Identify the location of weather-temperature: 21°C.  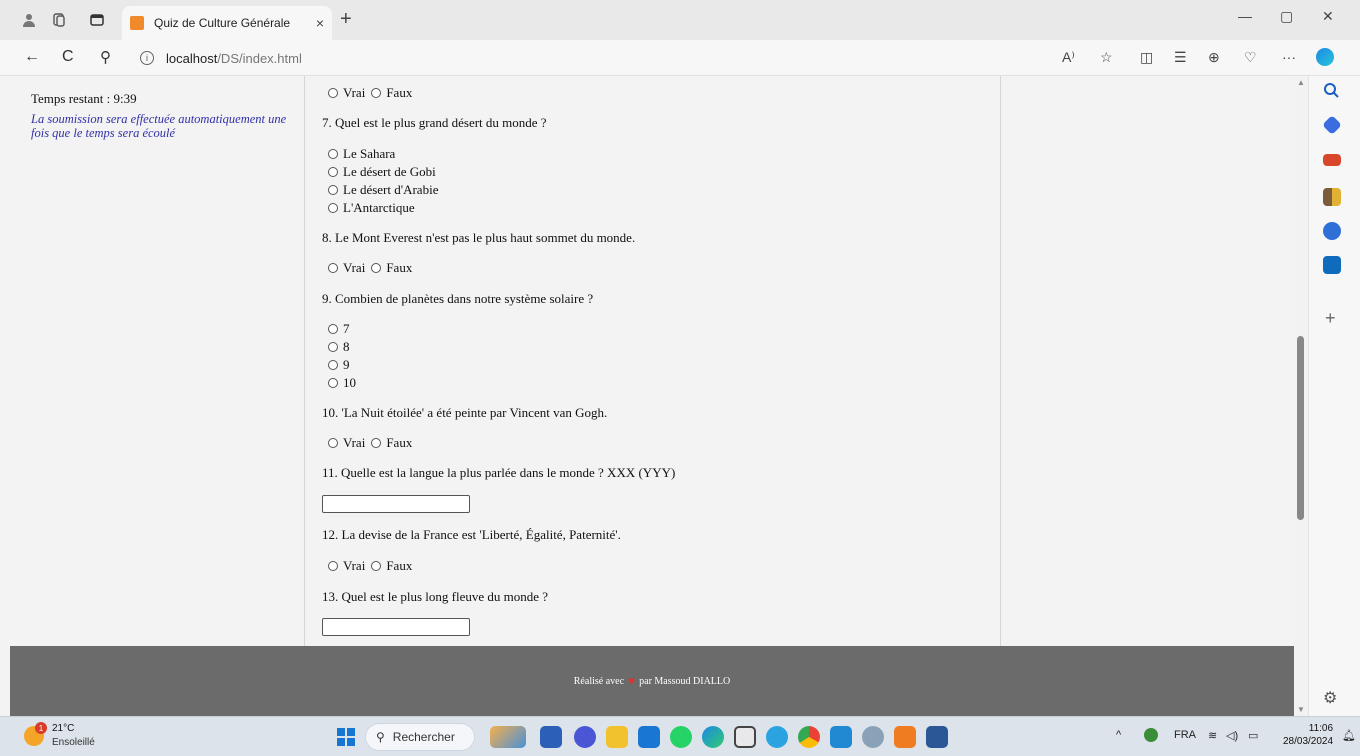
(63, 728).